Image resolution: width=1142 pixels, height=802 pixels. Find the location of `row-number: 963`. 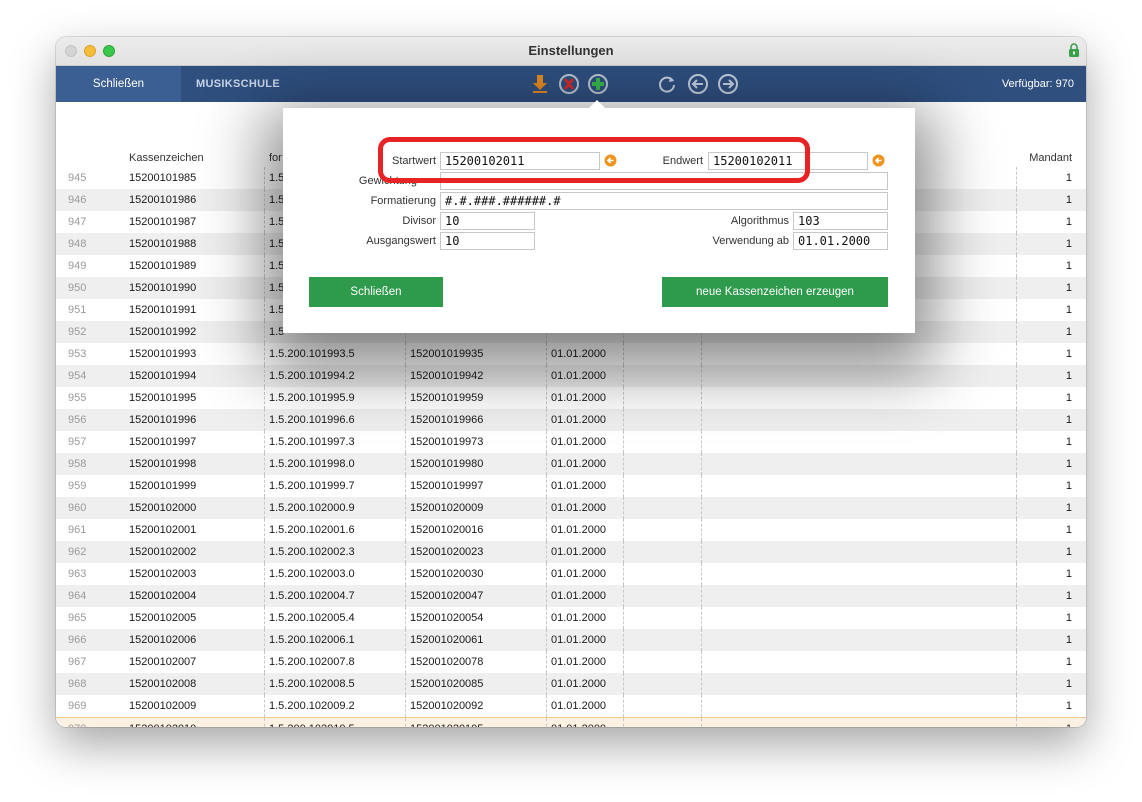

row-number: 963 is located at coordinates (77, 574).